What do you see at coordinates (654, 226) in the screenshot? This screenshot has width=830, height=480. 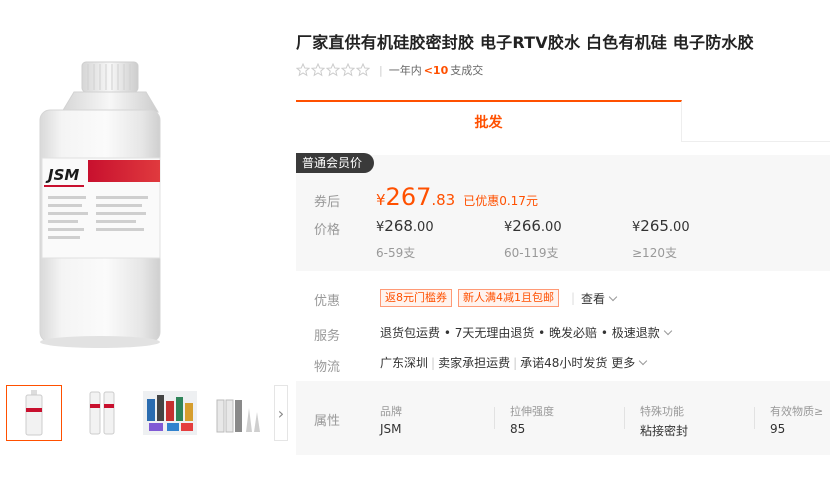 I see `tier-price-integer: 265` at bounding box center [654, 226].